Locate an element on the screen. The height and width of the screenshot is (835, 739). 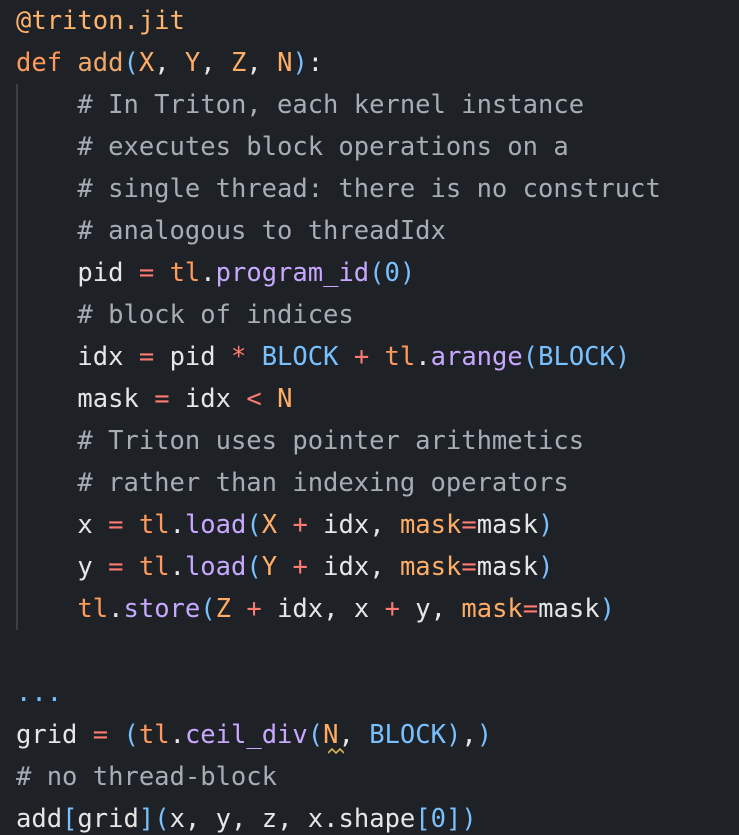
code-line: y = tl.load(Y + idx, mask=mask) is located at coordinates (315, 567).